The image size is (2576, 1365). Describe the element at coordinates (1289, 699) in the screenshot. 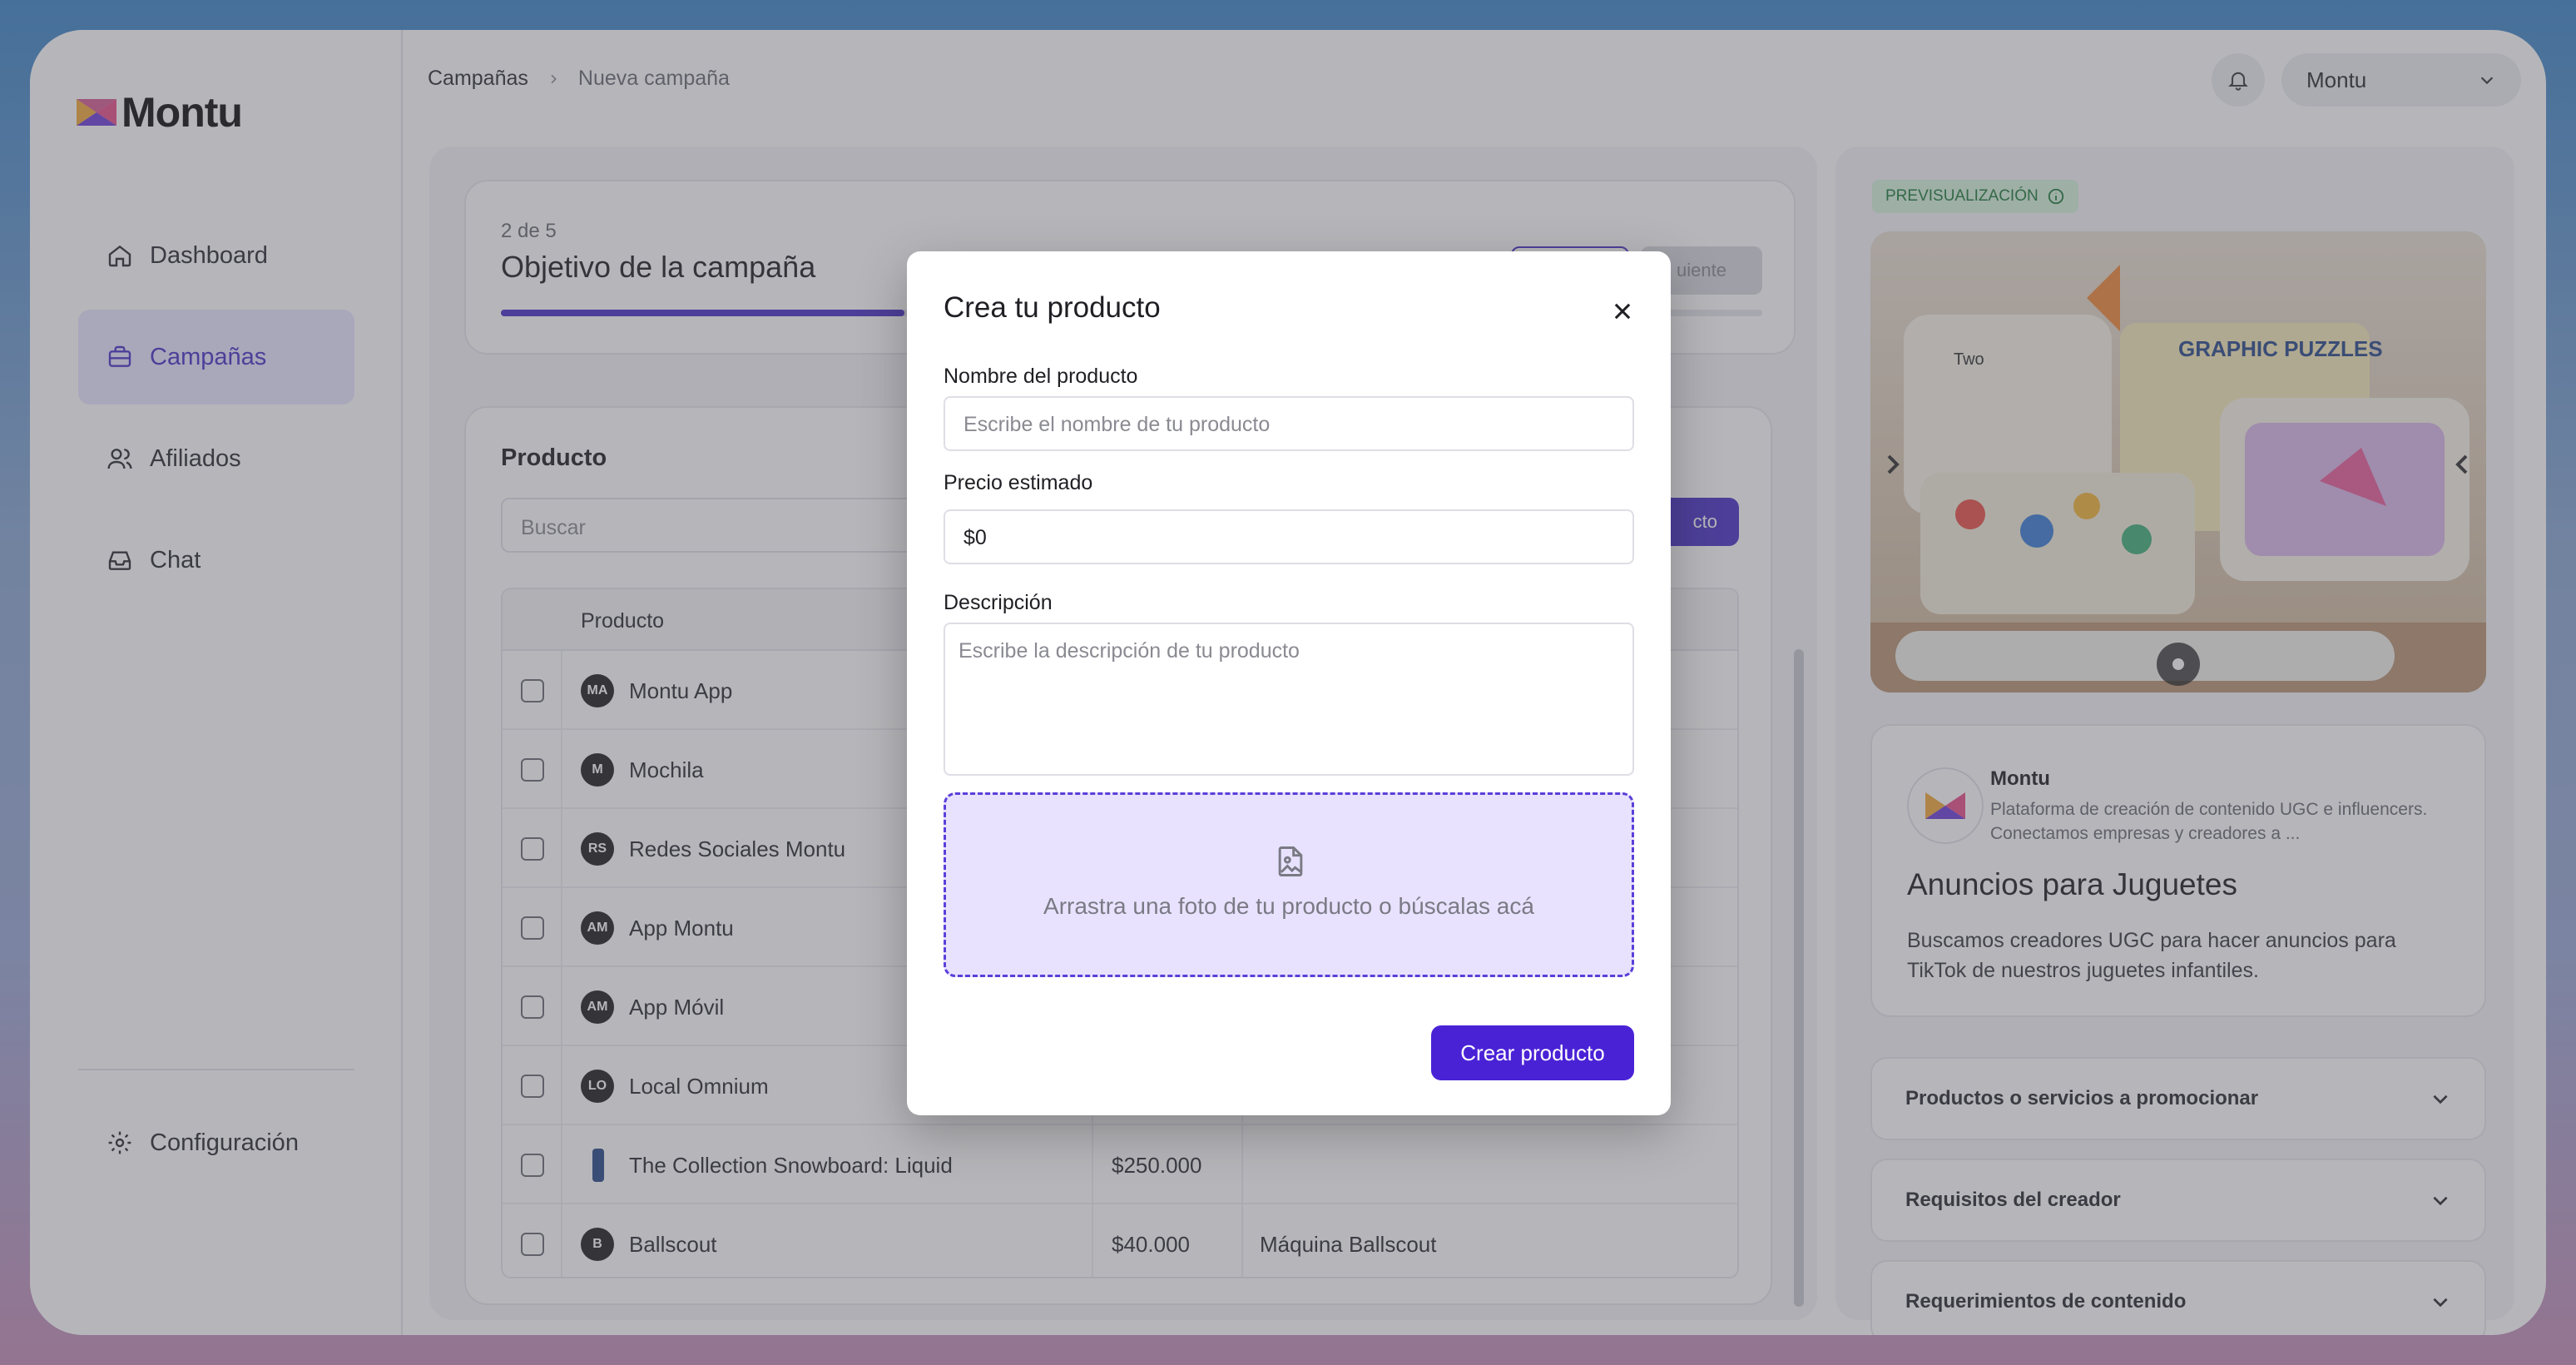

I see `description-textarea: Escribe la descripción de tu producto` at that location.